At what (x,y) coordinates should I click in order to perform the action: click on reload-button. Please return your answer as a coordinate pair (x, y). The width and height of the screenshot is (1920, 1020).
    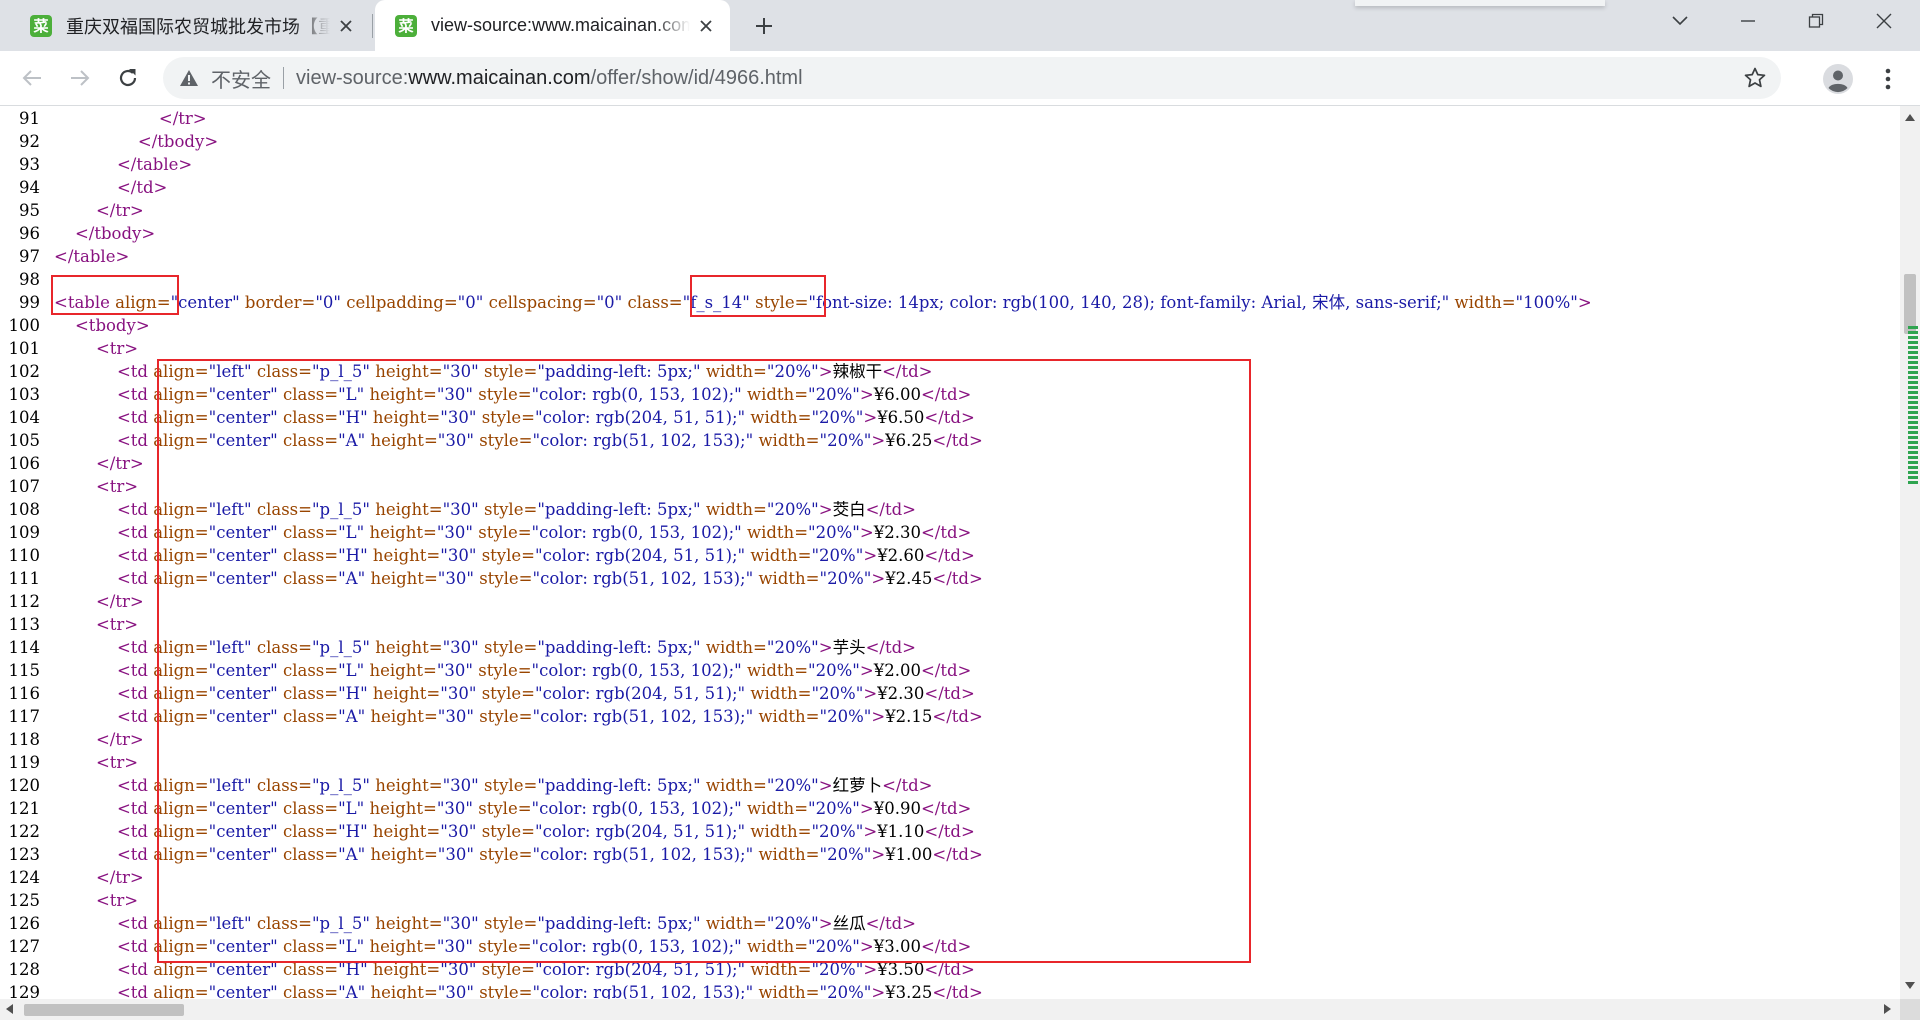
    Looking at the image, I should click on (128, 78).